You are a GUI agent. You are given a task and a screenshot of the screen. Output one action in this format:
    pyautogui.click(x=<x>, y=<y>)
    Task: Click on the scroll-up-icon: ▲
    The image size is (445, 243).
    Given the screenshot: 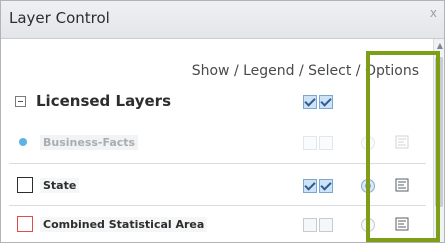 What is the action you would take?
    pyautogui.click(x=440, y=45)
    